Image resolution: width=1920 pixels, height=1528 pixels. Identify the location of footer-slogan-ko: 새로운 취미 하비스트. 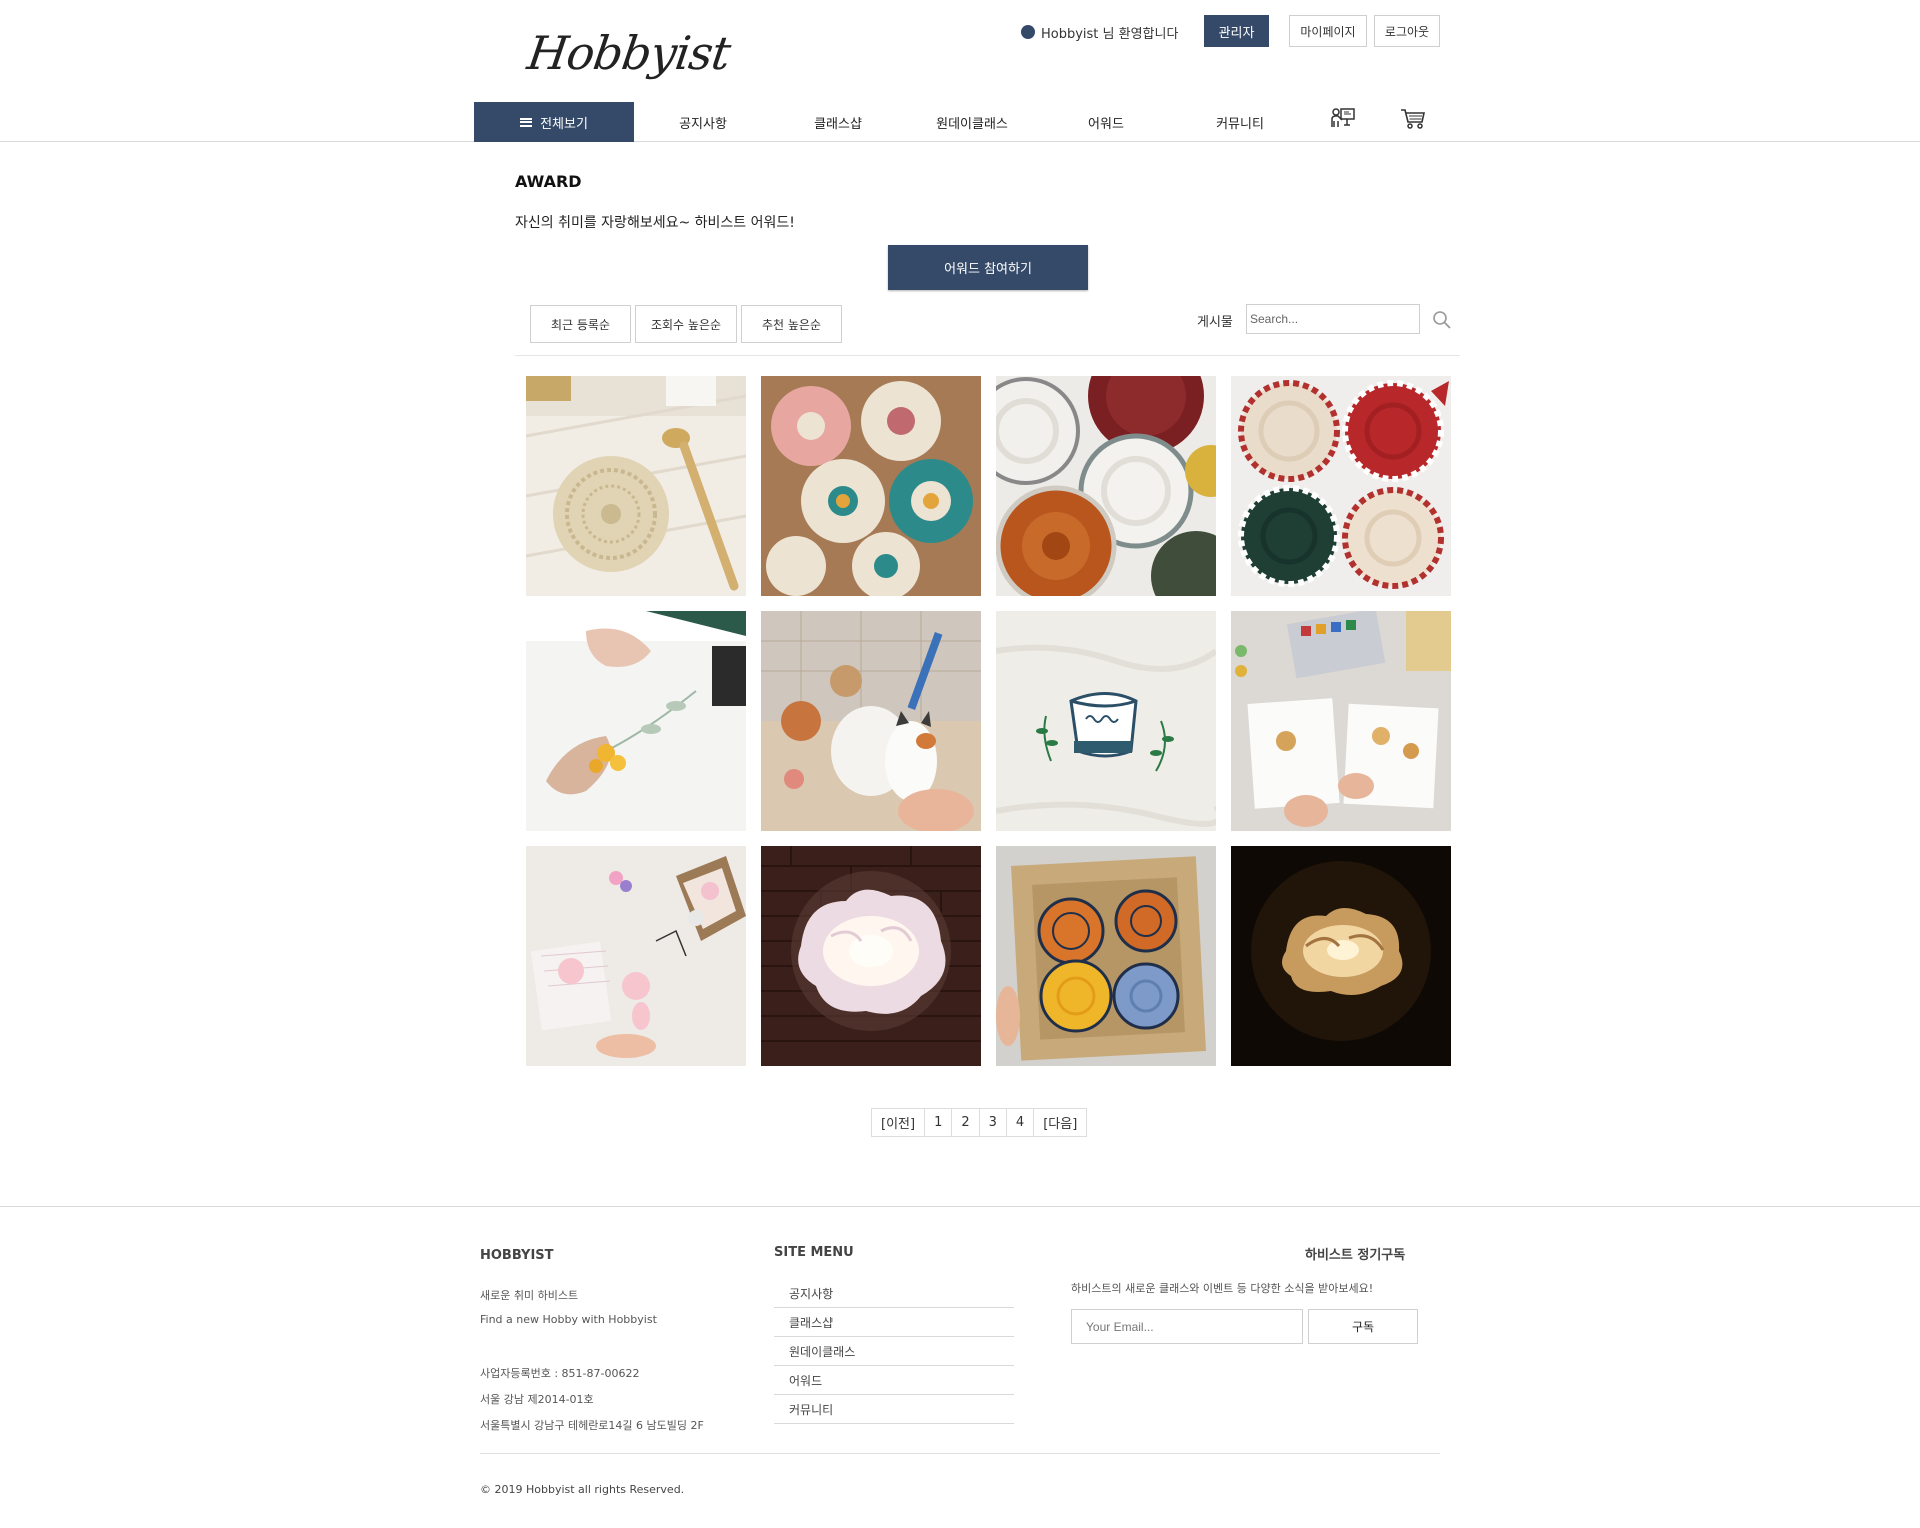
(529, 1295).